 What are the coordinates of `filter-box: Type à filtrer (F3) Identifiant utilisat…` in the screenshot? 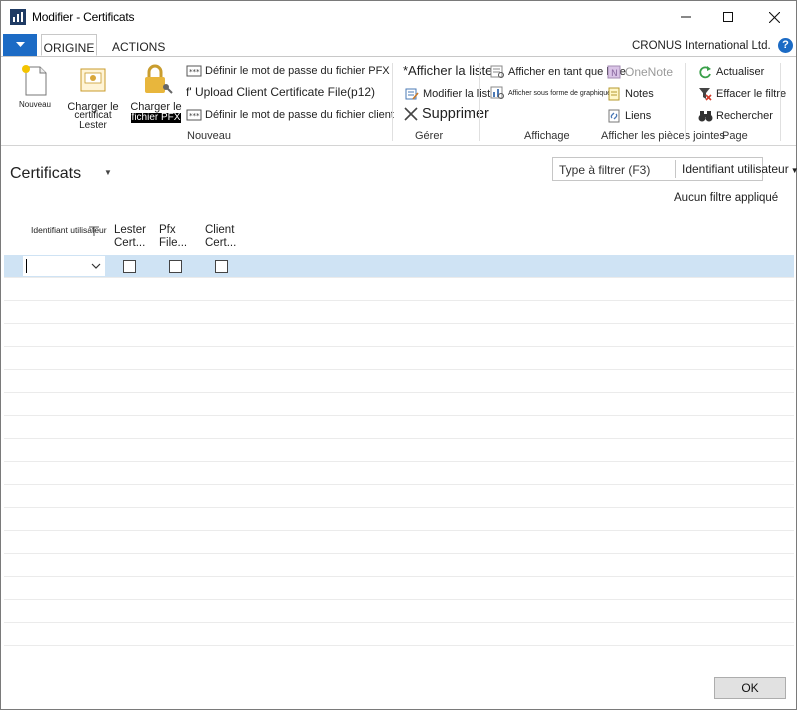 It's located at (674, 169).